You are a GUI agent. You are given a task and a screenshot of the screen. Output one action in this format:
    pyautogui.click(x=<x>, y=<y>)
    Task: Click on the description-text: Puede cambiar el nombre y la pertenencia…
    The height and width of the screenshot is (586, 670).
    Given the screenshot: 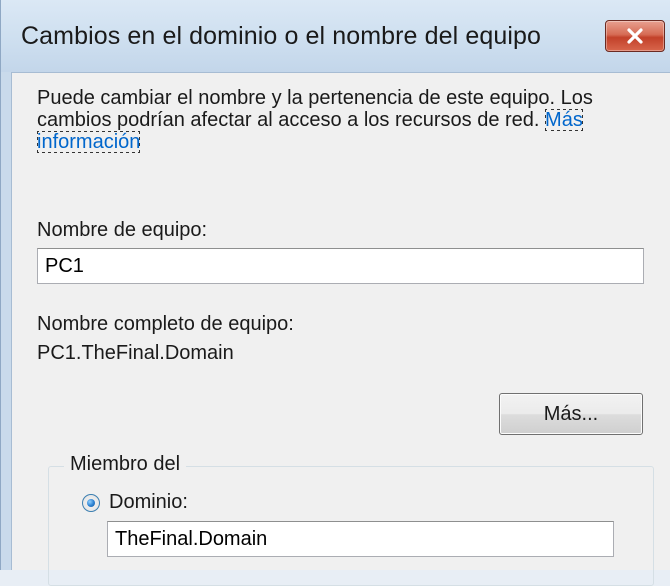 What is the action you would take?
    pyautogui.click(x=315, y=109)
    